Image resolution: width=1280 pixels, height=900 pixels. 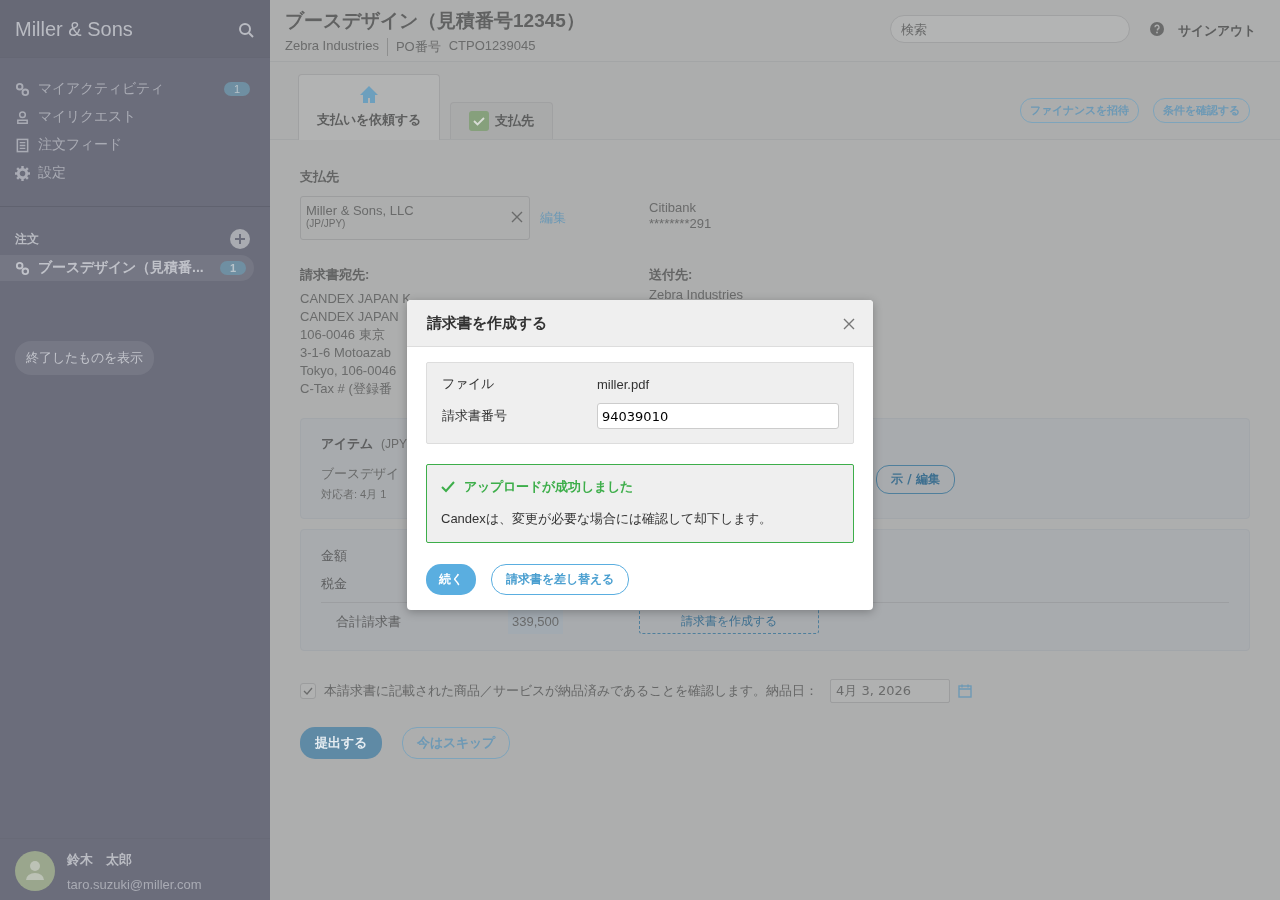 I want to click on skip-button: 今はスキップ, so click(x=456, y=743).